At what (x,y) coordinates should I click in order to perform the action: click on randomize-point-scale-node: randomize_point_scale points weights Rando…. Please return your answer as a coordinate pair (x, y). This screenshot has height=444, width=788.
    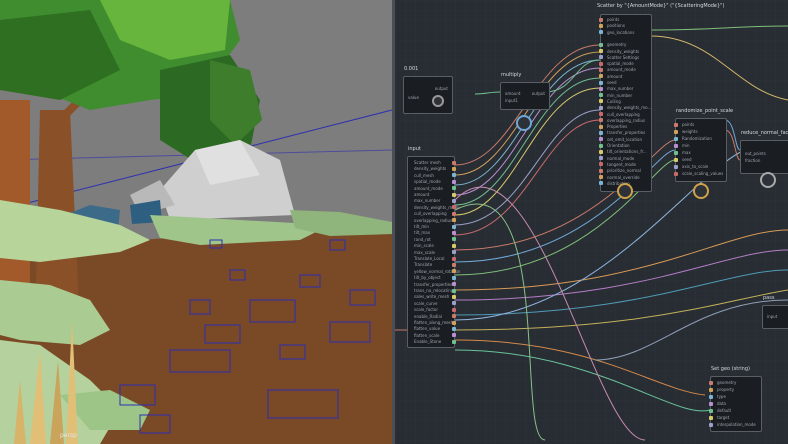
    Looking at the image, I should click on (703, 145).